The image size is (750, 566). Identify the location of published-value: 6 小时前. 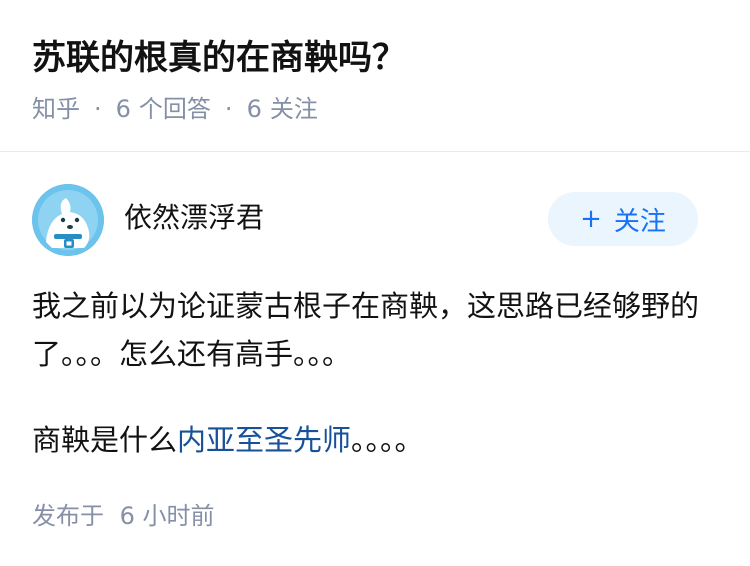
(167, 516).